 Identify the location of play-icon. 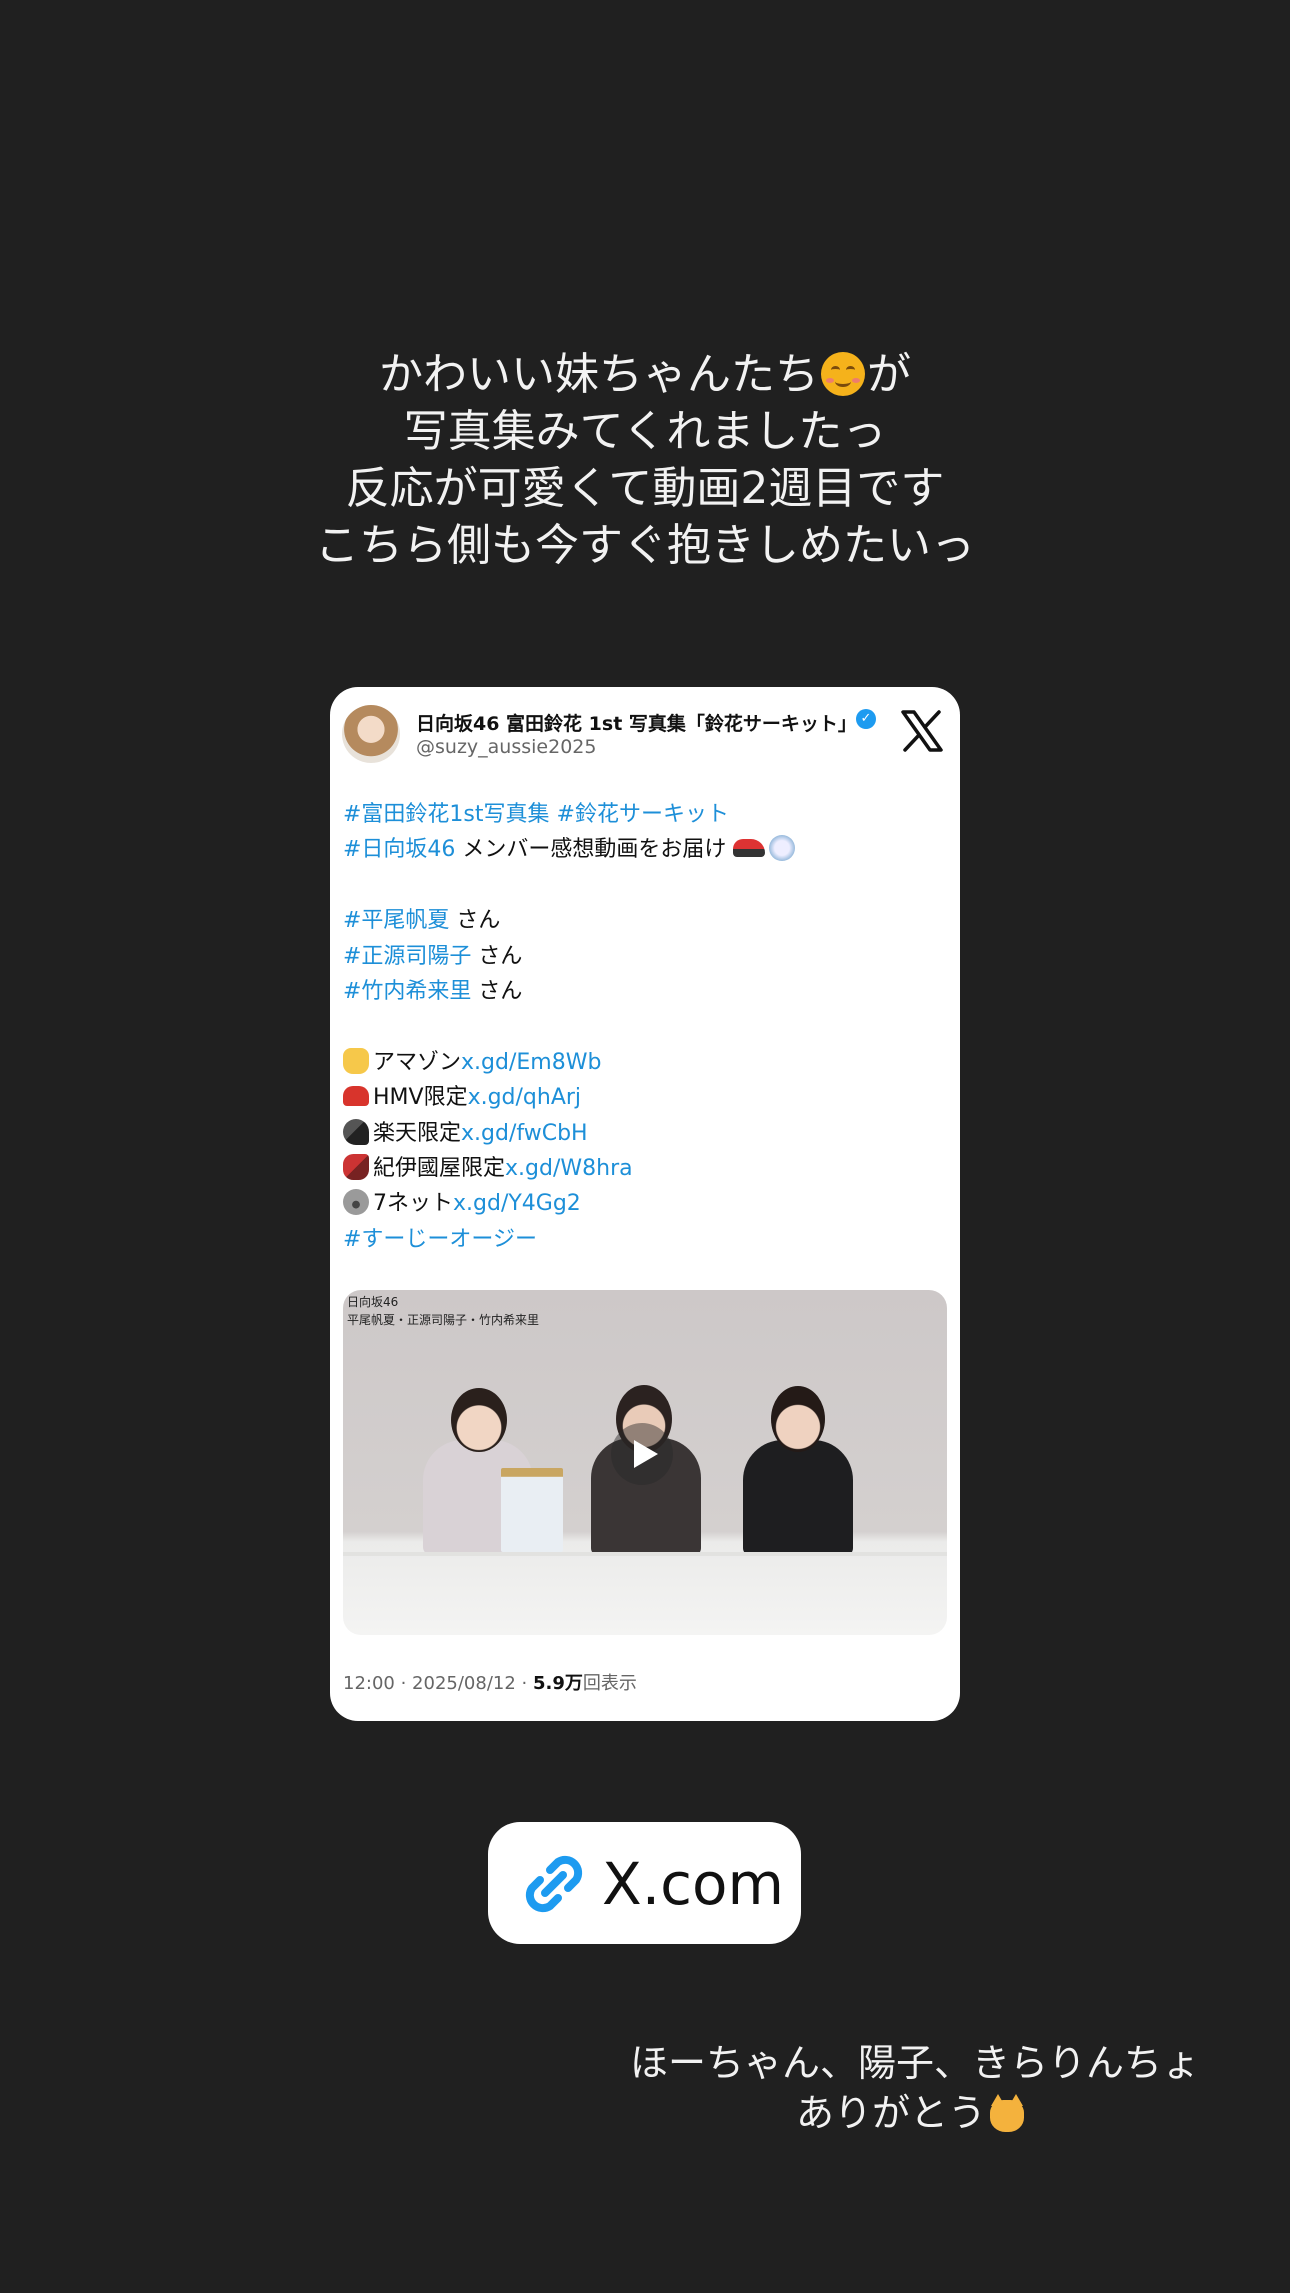
(642, 1454).